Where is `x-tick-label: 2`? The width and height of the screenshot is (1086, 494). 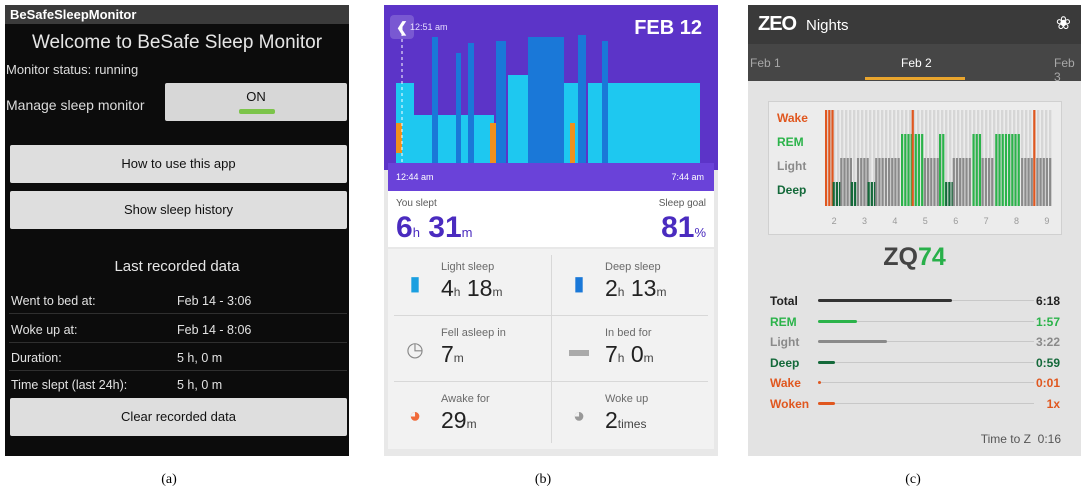 x-tick-label: 2 is located at coordinates (834, 221).